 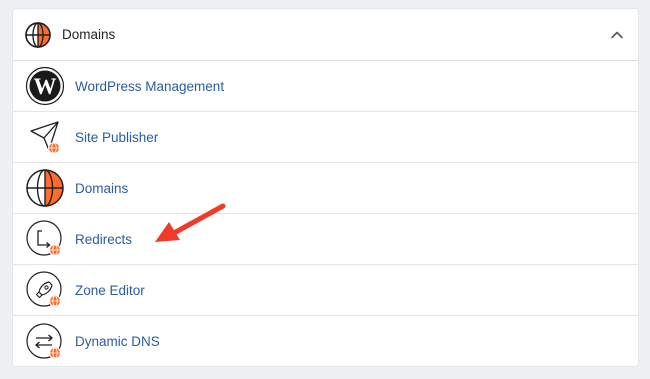 I want to click on redirect-icon, so click(x=44, y=238).